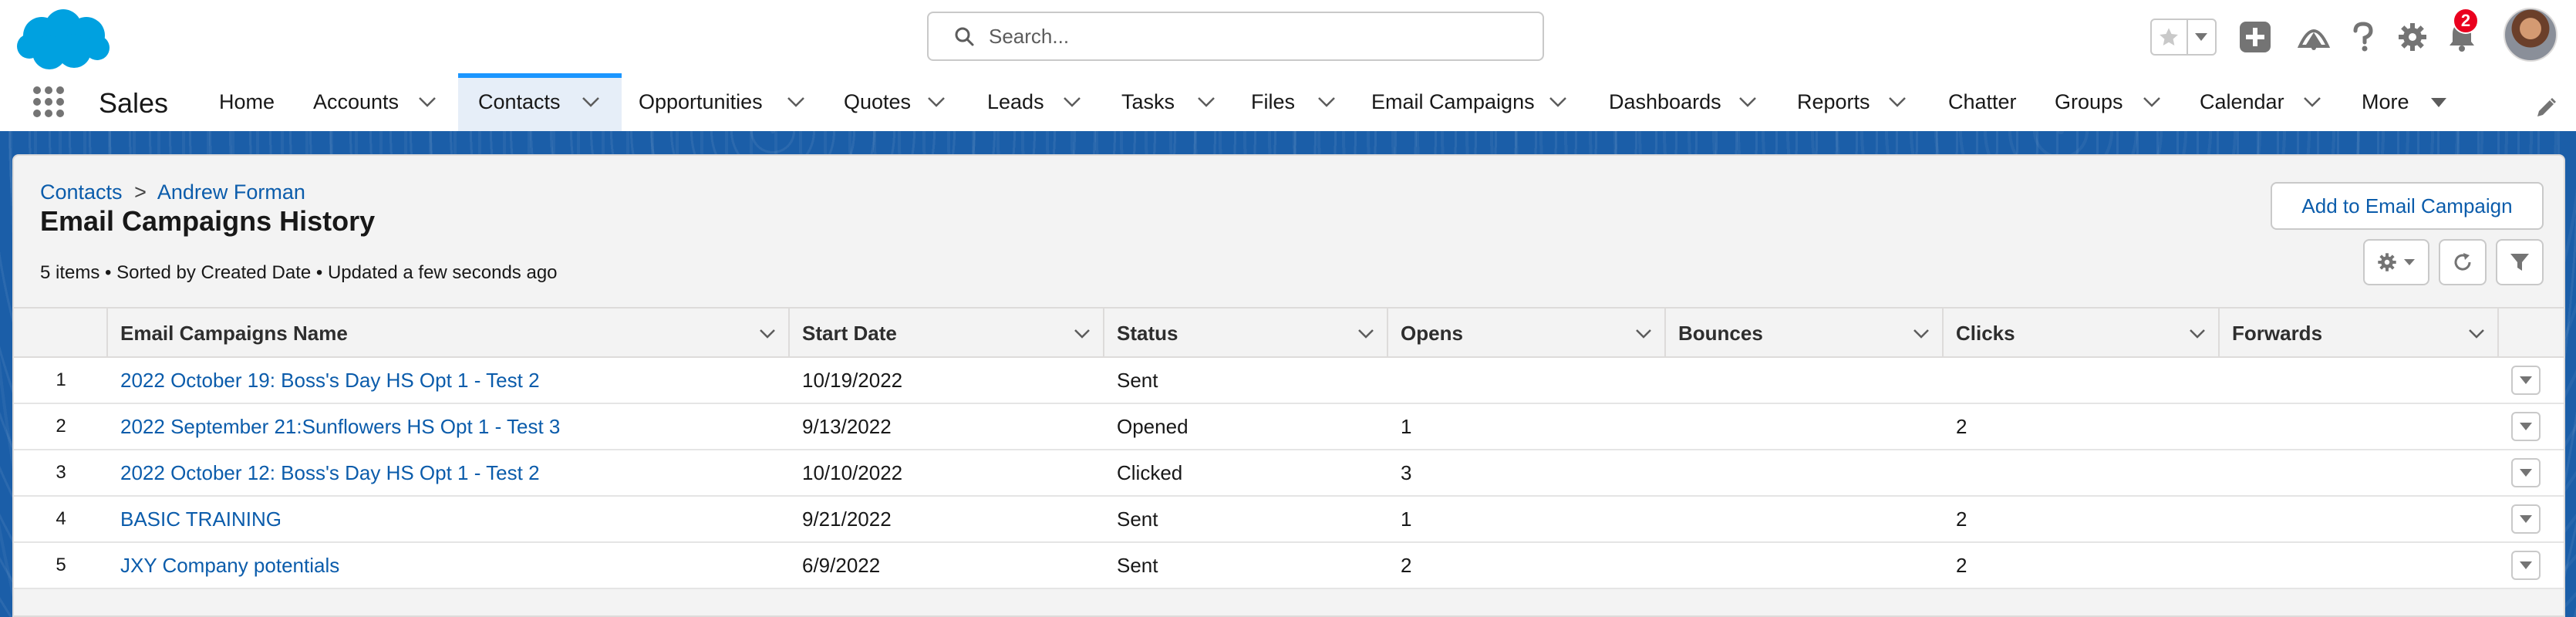 This screenshot has width=2576, height=617. I want to click on salesforce-cloud-logo, so click(62, 39).